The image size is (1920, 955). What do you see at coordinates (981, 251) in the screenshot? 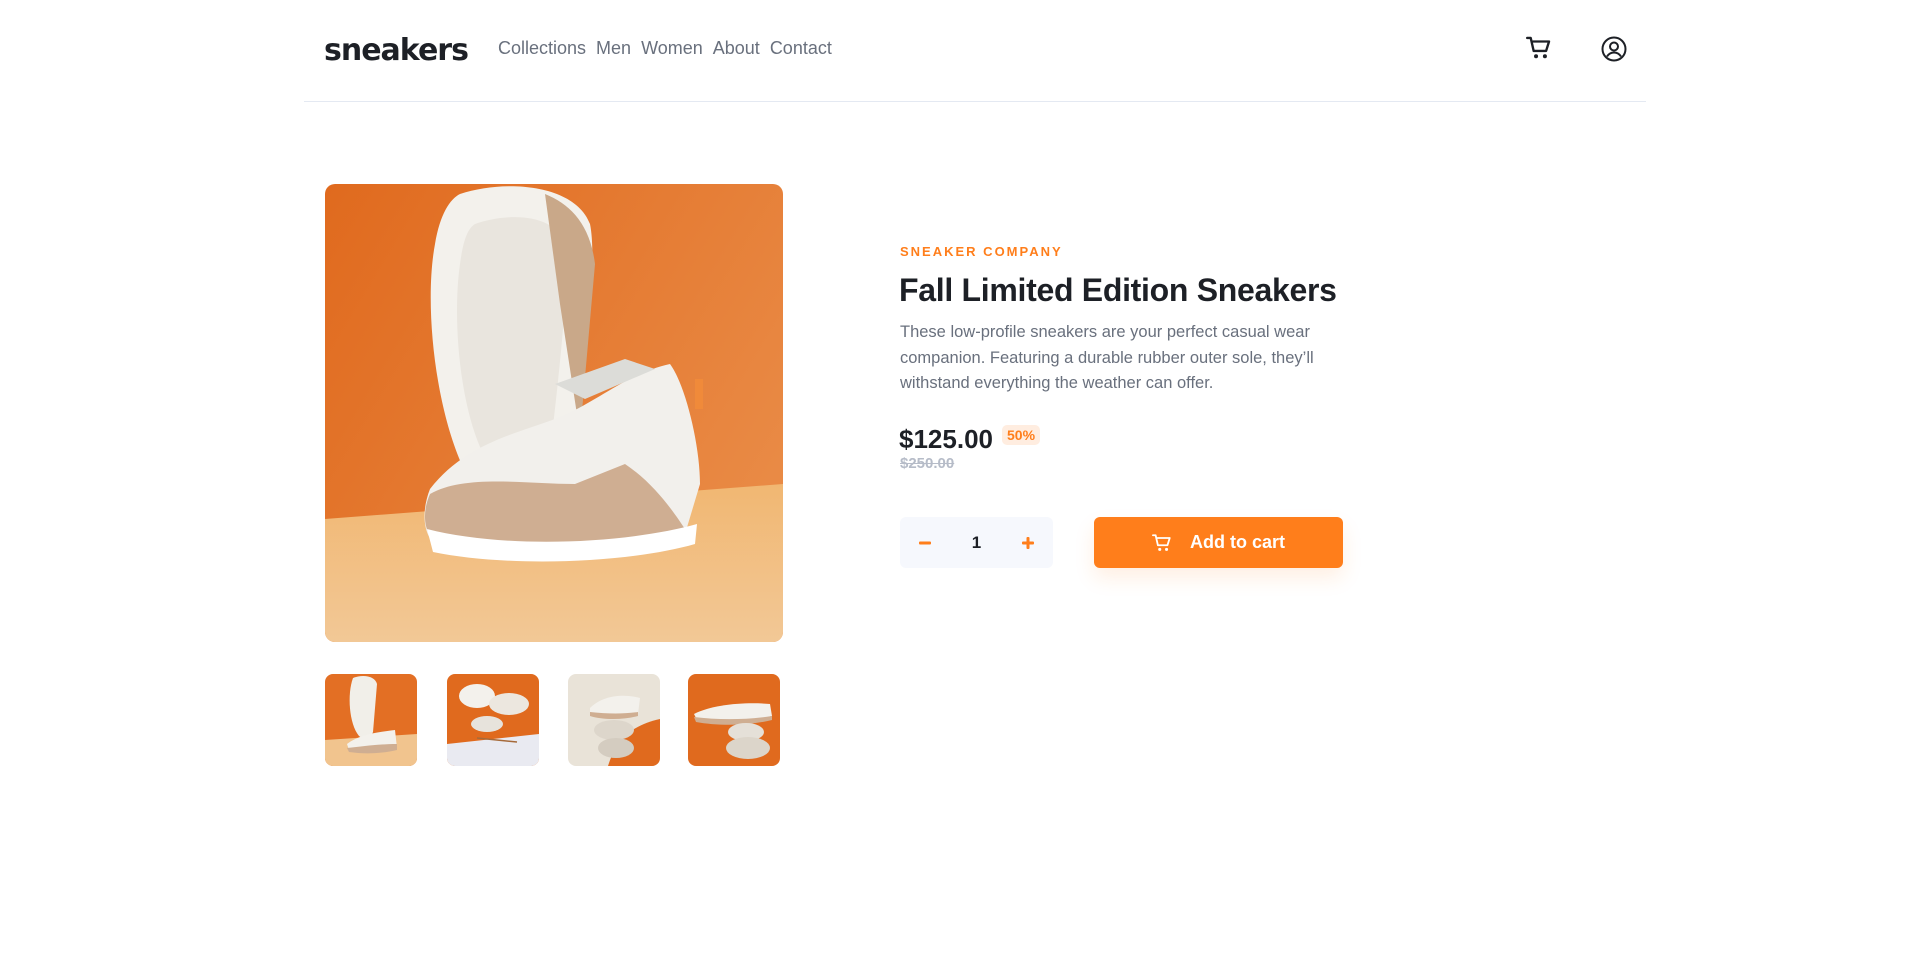
I see `company-name: SNEAKER COMPANY` at bounding box center [981, 251].